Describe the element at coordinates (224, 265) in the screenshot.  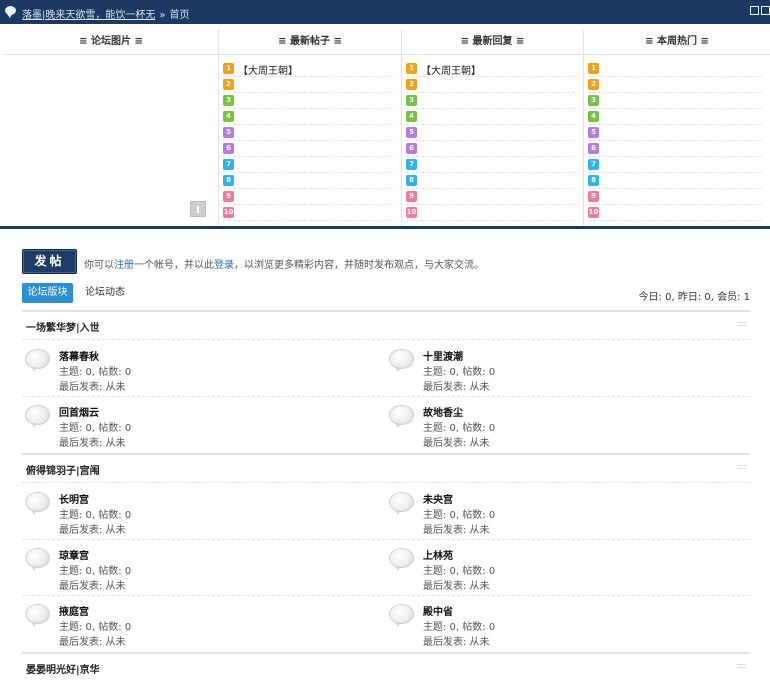
I see `login-link: 登录` at that location.